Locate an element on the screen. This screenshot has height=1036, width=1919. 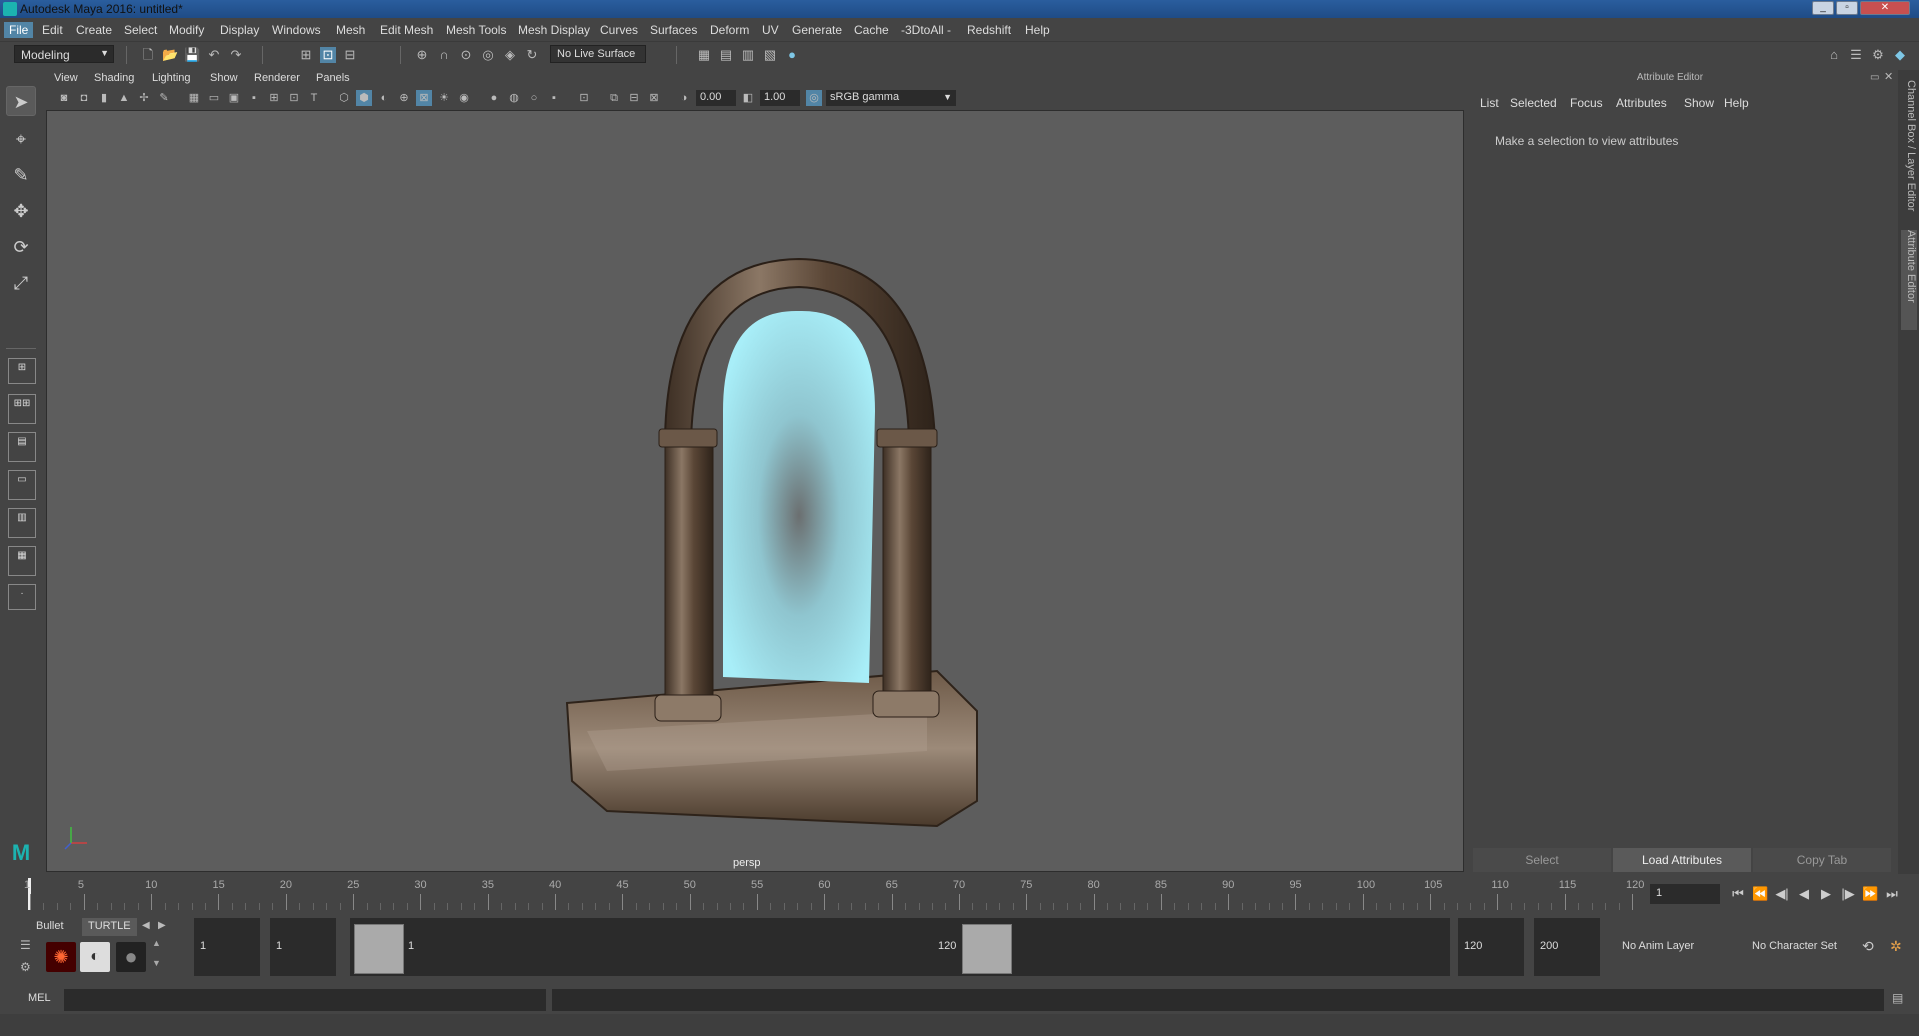
isolate-select-icon: ⊡ is located at coordinates (584, 98).